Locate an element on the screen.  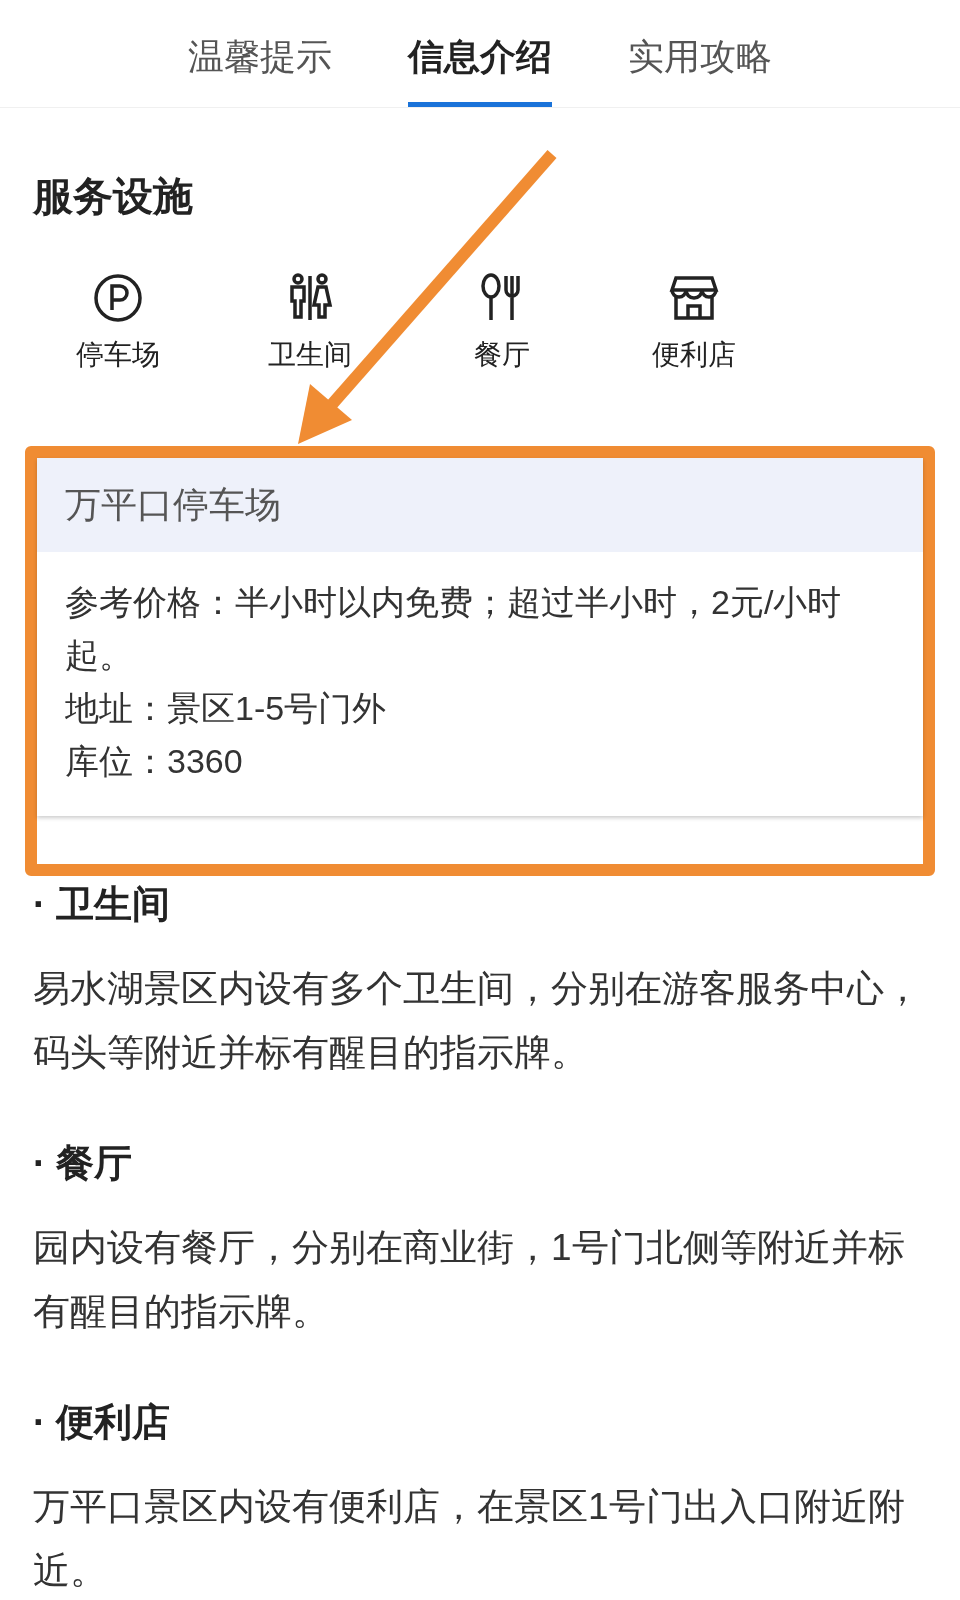
section-heading: 服务设施 is located at coordinates (112, 196).